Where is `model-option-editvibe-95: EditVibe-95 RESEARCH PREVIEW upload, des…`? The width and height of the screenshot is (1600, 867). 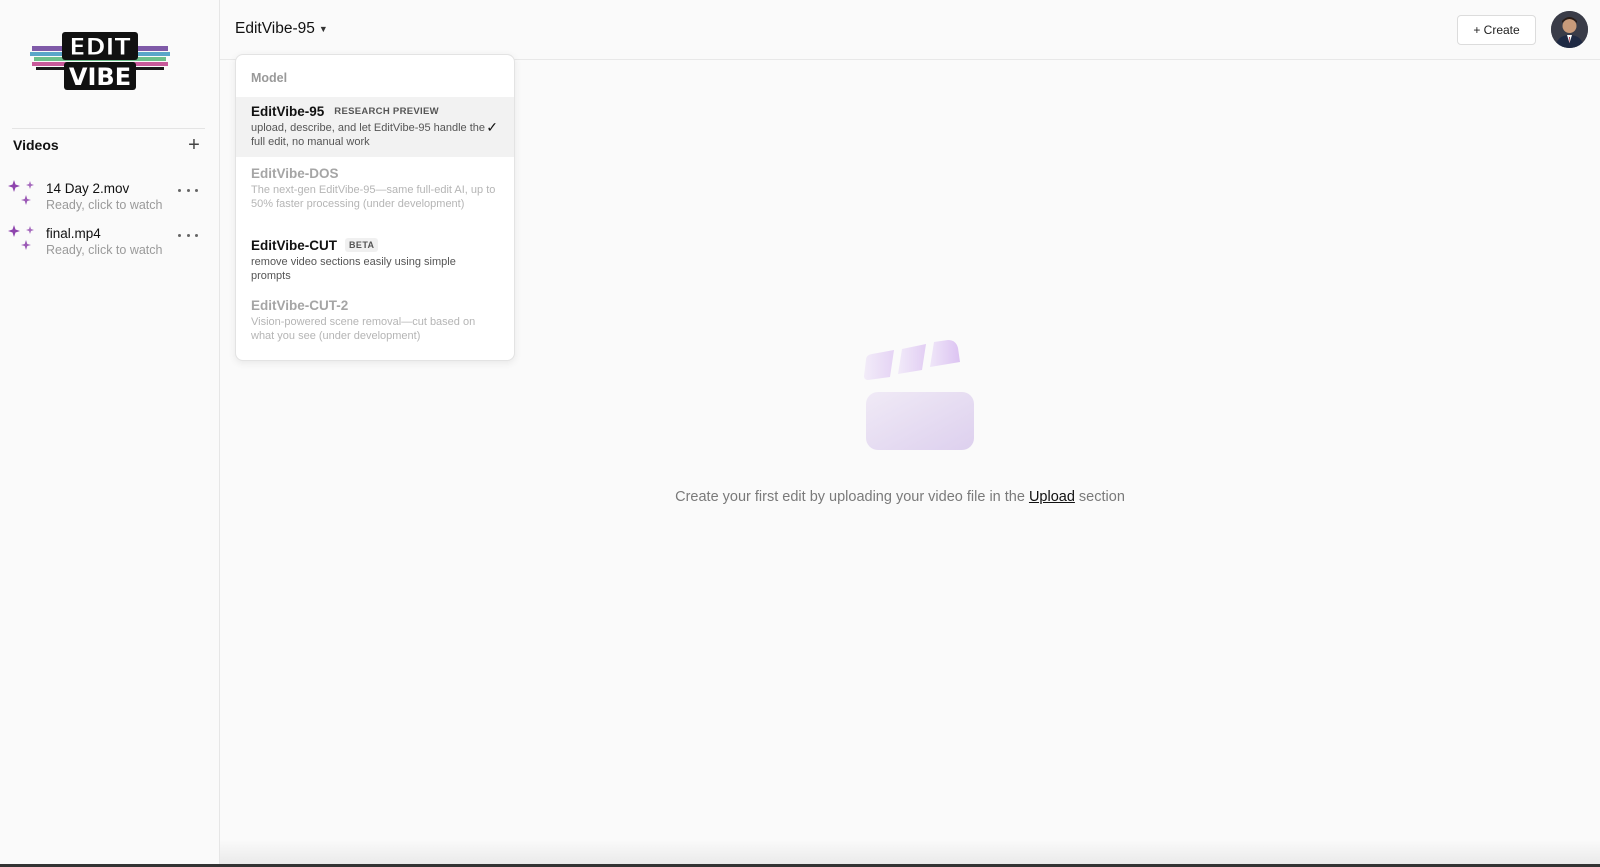
model-option-editvibe-95: EditVibe-95 RESEARCH PREVIEW upload, des… is located at coordinates (375, 127).